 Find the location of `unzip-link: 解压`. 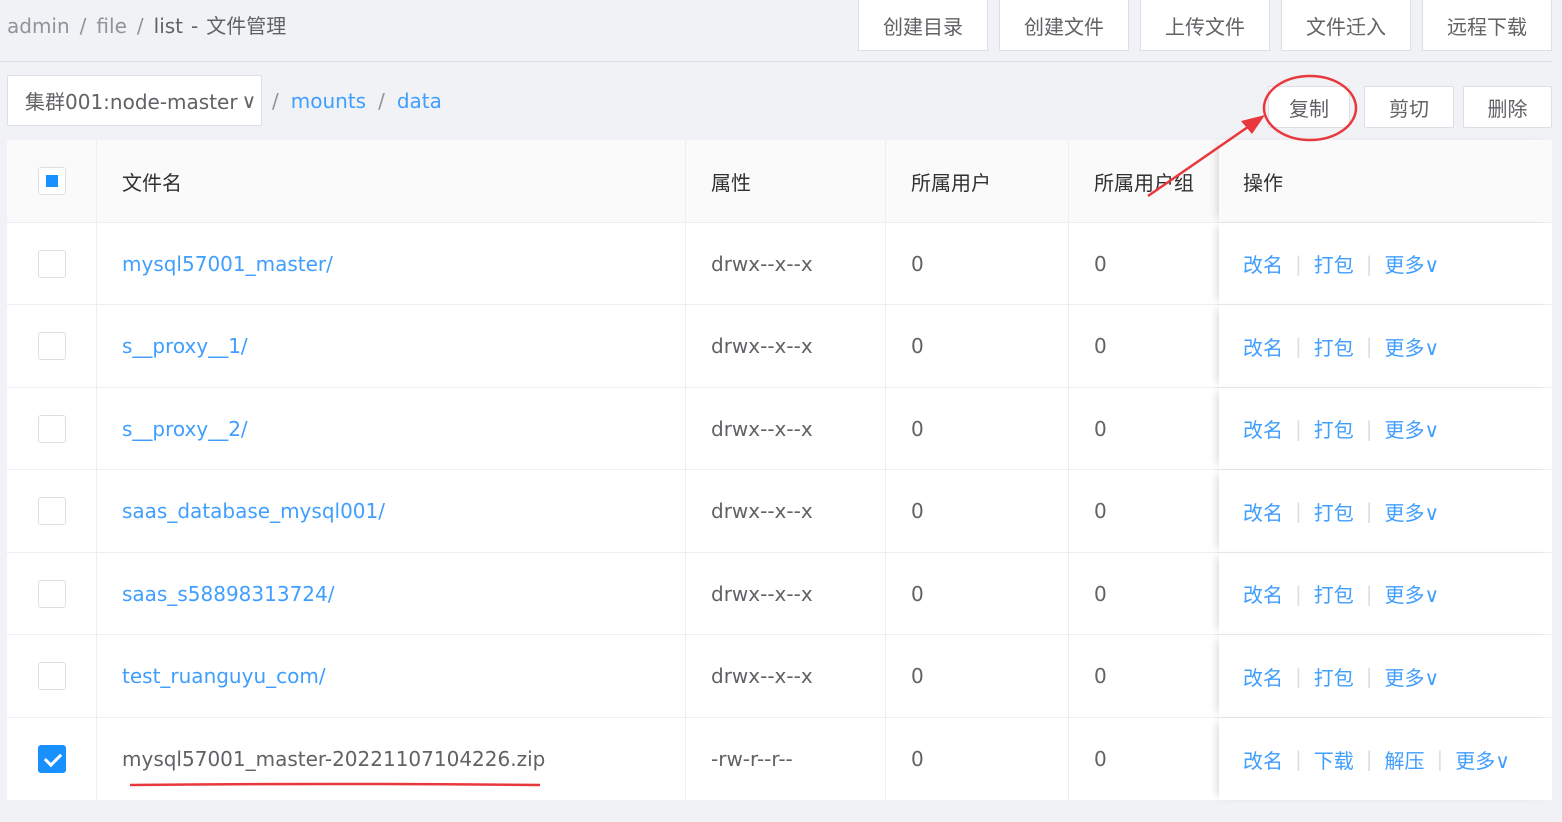

unzip-link: 解压 is located at coordinates (1405, 759).